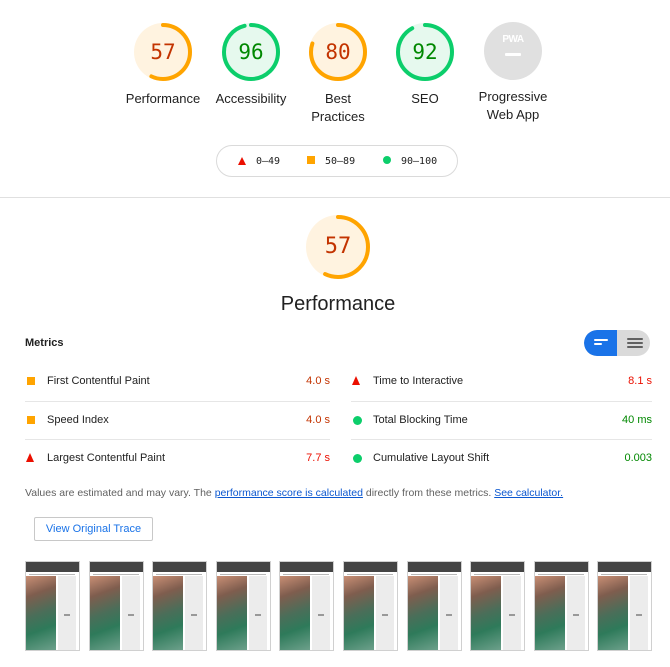  I want to click on category-label: SEO, so click(425, 98).